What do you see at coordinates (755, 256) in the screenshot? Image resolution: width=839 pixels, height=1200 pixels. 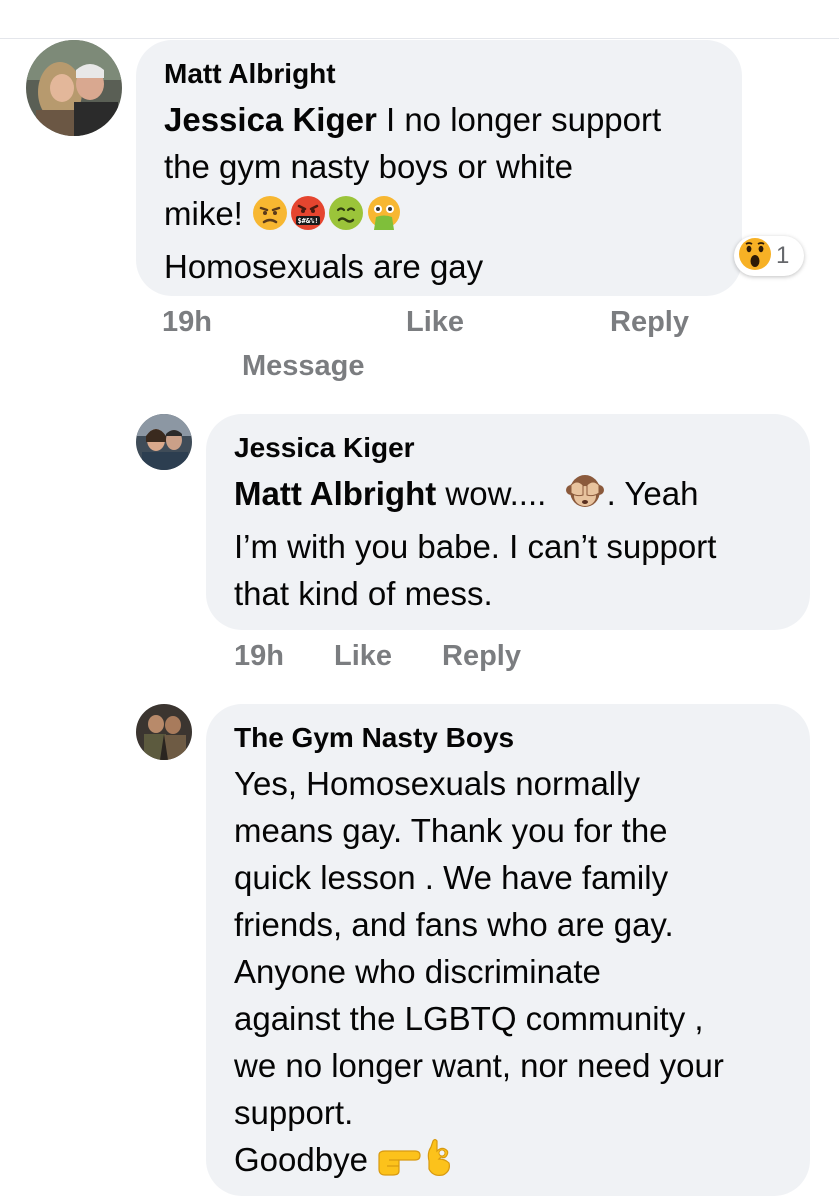 I see `wow-reaction-icon` at bounding box center [755, 256].